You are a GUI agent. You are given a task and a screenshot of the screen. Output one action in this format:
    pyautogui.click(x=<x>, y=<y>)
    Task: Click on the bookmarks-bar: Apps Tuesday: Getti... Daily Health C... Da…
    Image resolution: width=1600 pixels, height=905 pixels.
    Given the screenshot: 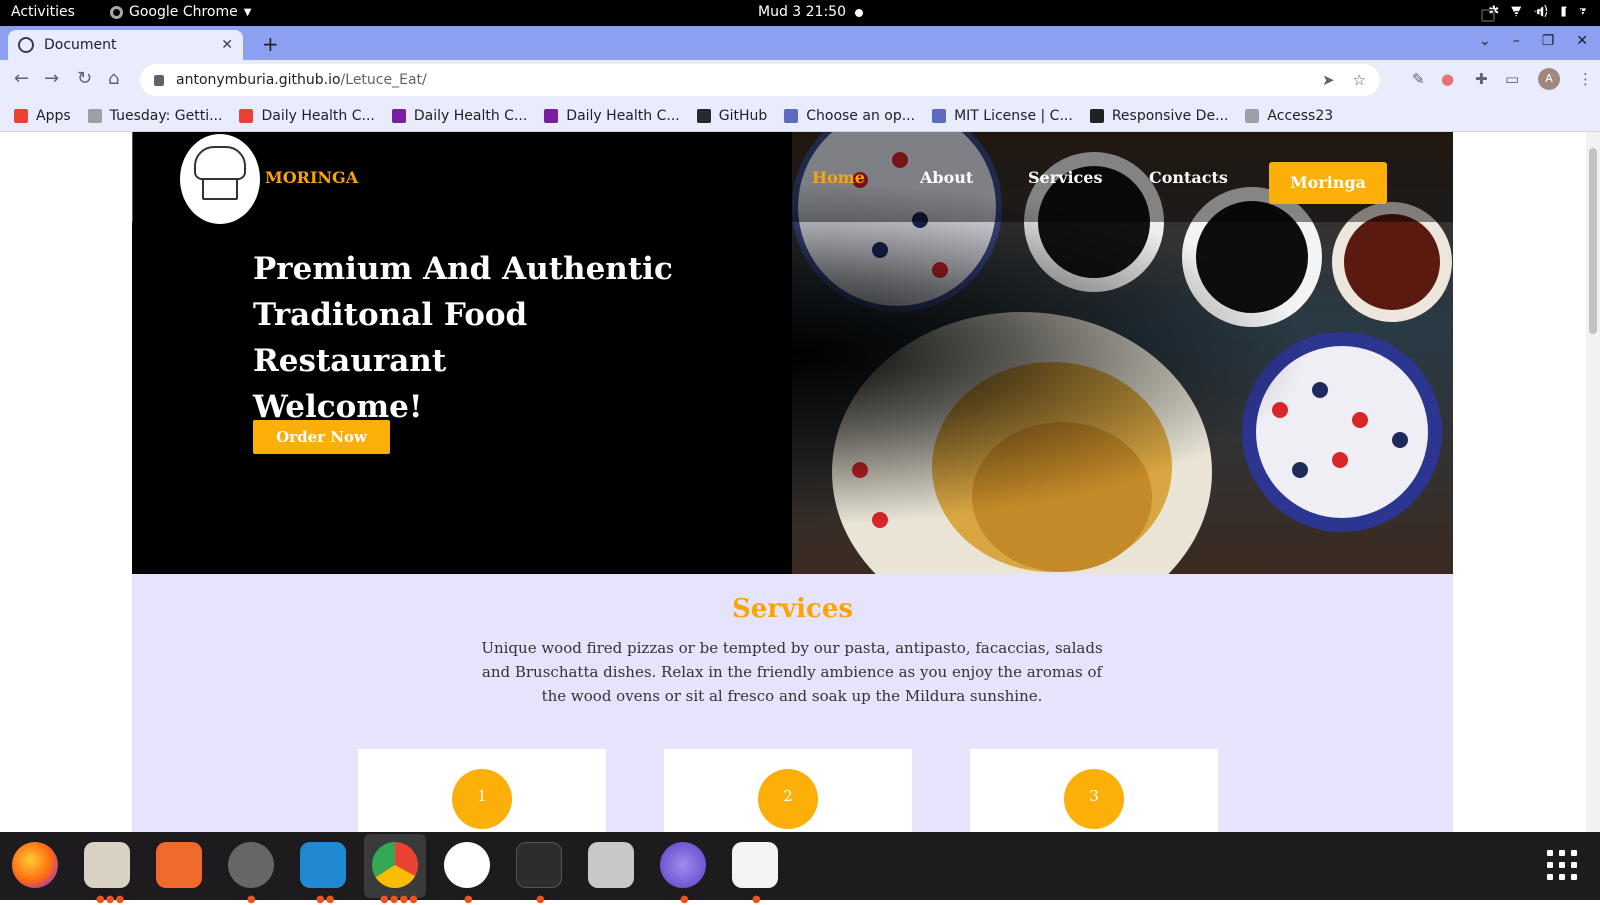 What is the action you would take?
    pyautogui.click(x=800, y=116)
    